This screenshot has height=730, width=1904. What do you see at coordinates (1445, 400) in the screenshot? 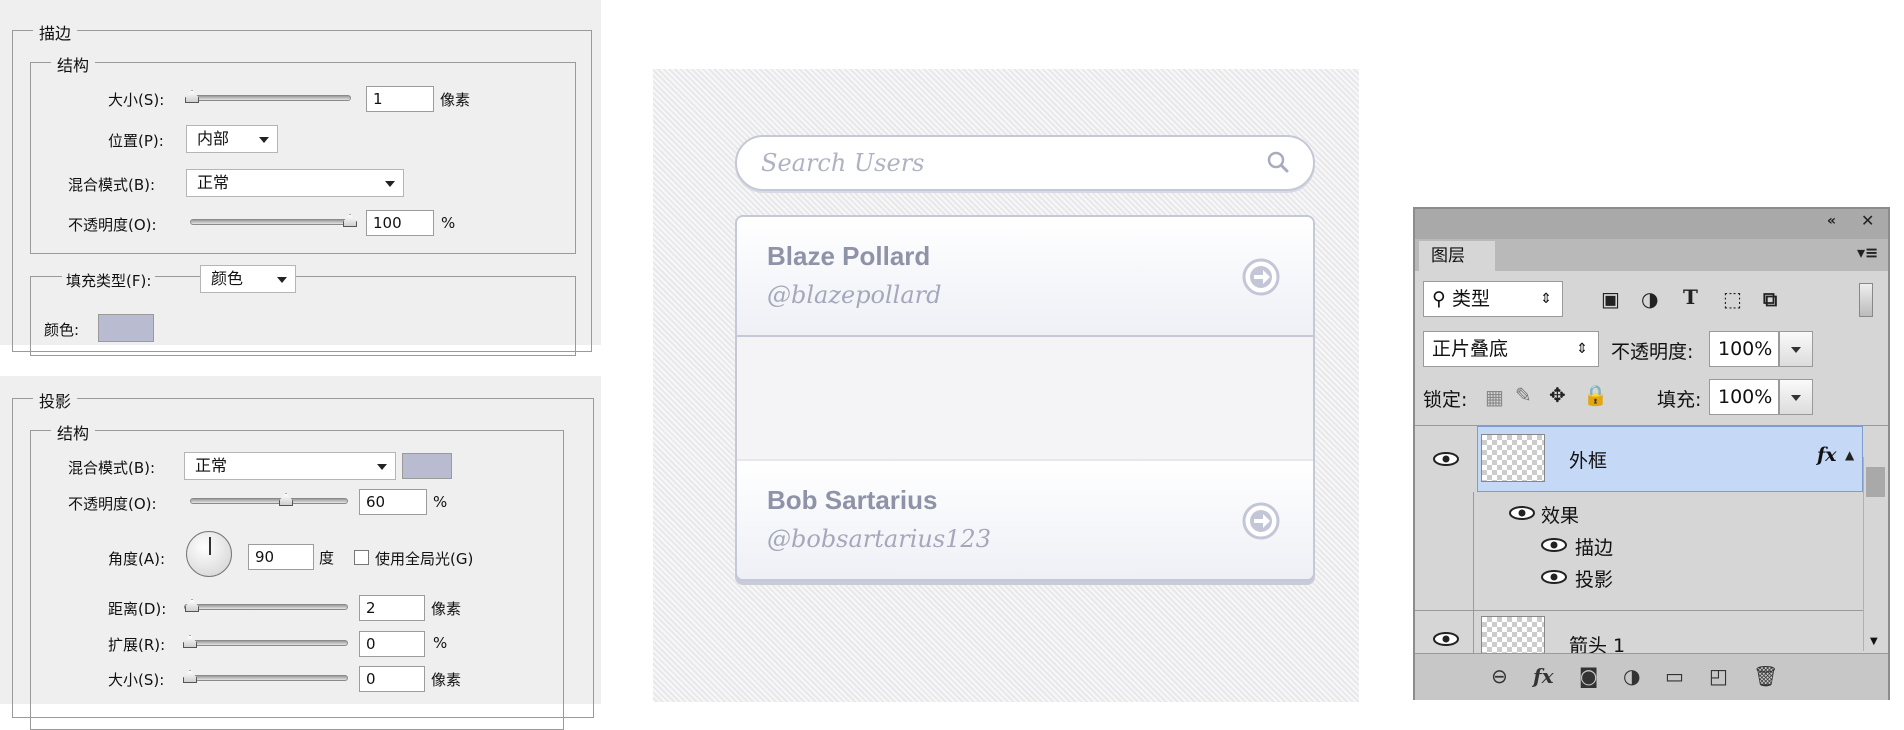
I see `lock-label: 锁定:` at bounding box center [1445, 400].